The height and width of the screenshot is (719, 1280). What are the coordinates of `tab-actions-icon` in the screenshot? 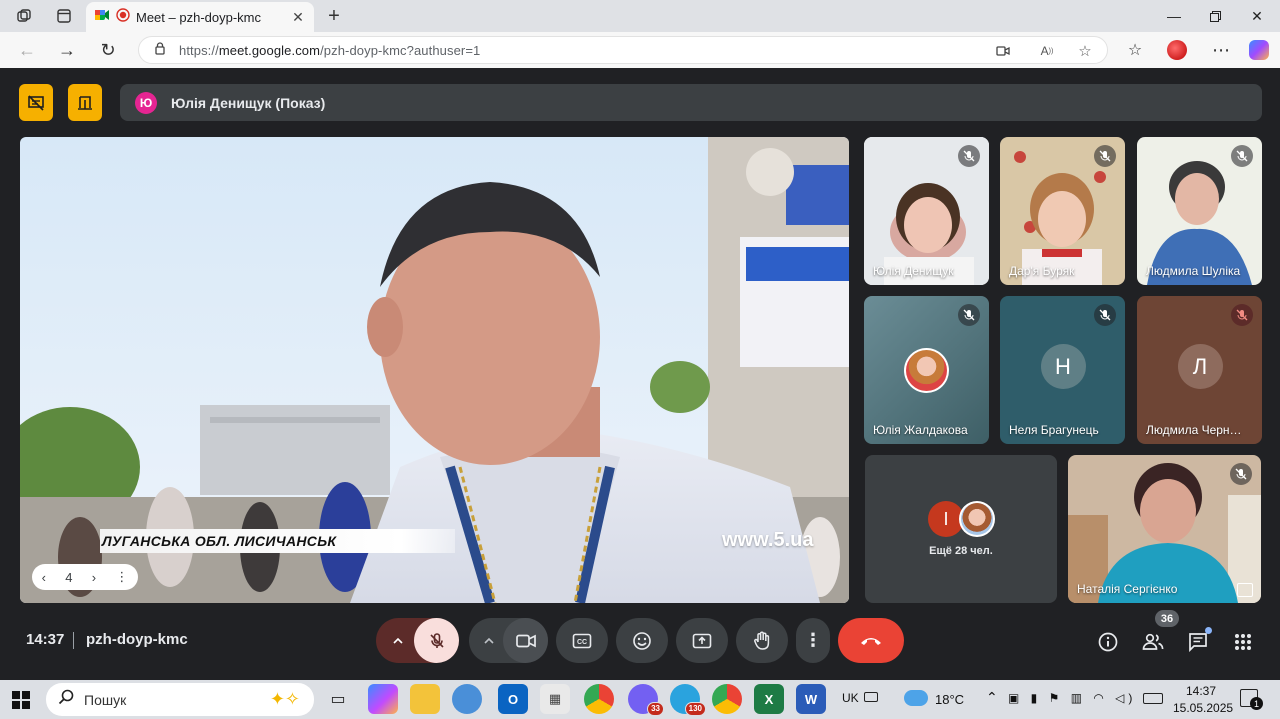 It's located at (64, 16).